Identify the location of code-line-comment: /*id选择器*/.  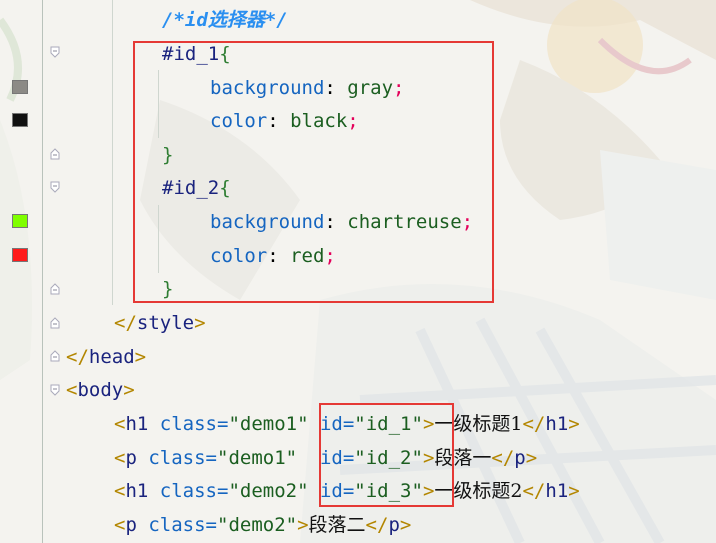
(225, 20).